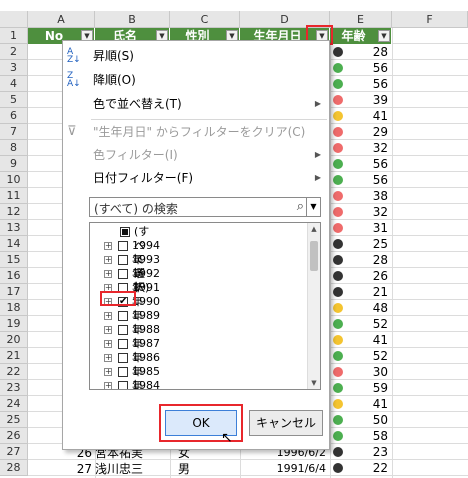  I want to click on row-number: 2, so click(14, 52).